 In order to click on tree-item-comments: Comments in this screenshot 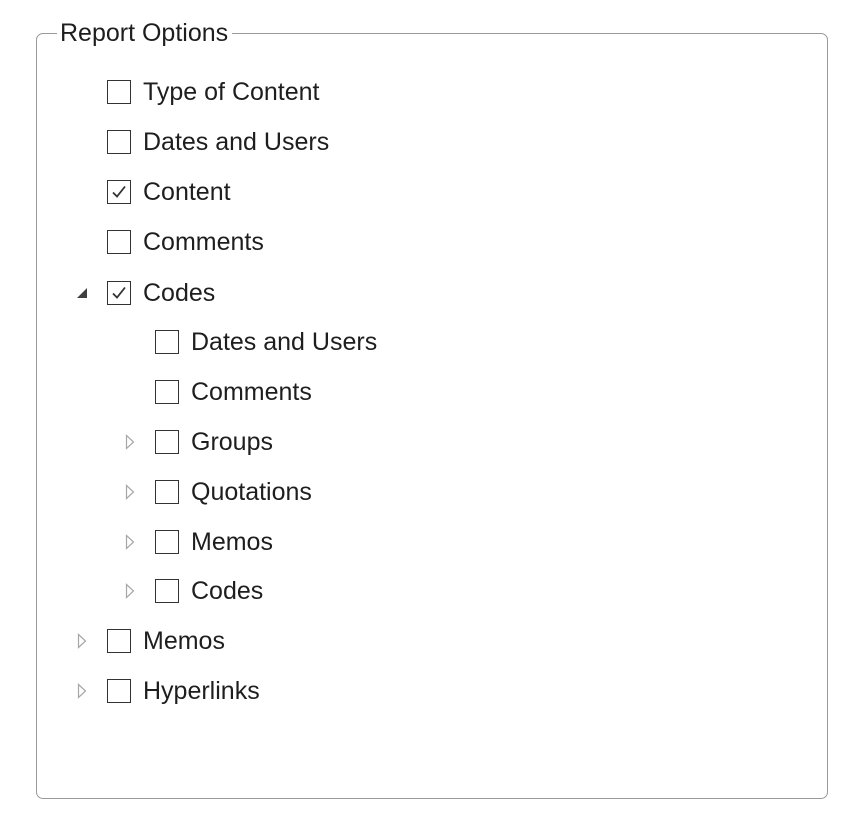, I will do `click(170, 242)`.